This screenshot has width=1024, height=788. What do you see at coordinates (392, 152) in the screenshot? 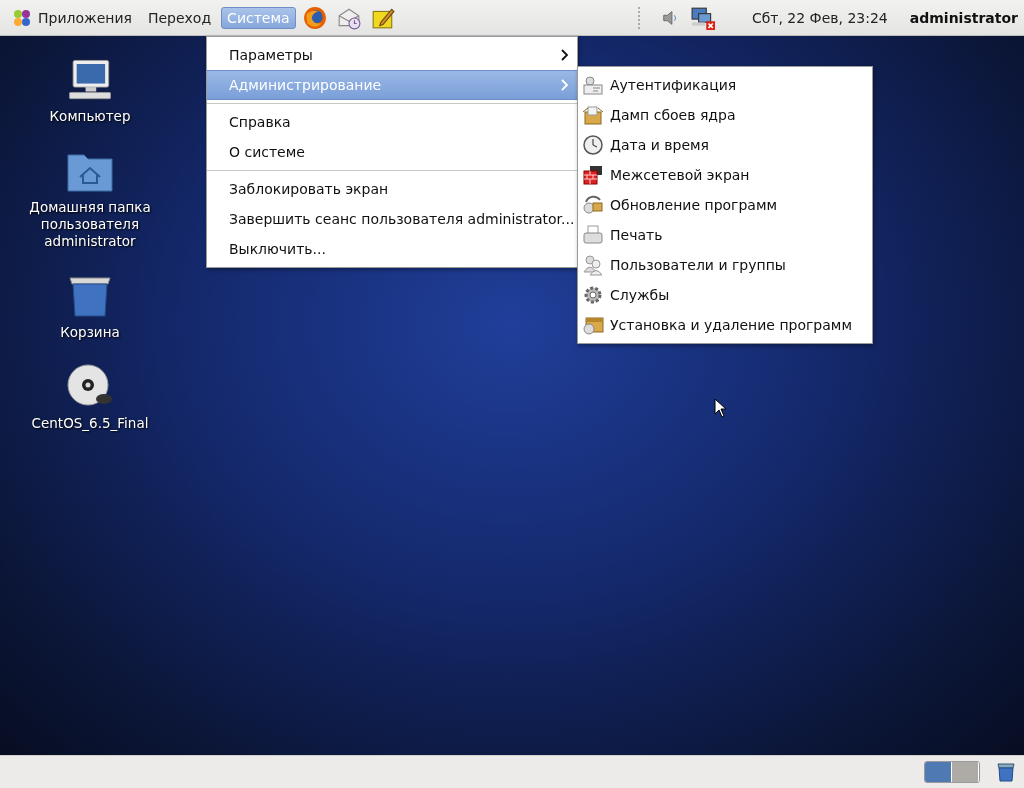
I see `menu-item: О системе` at bounding box center [392, 152].